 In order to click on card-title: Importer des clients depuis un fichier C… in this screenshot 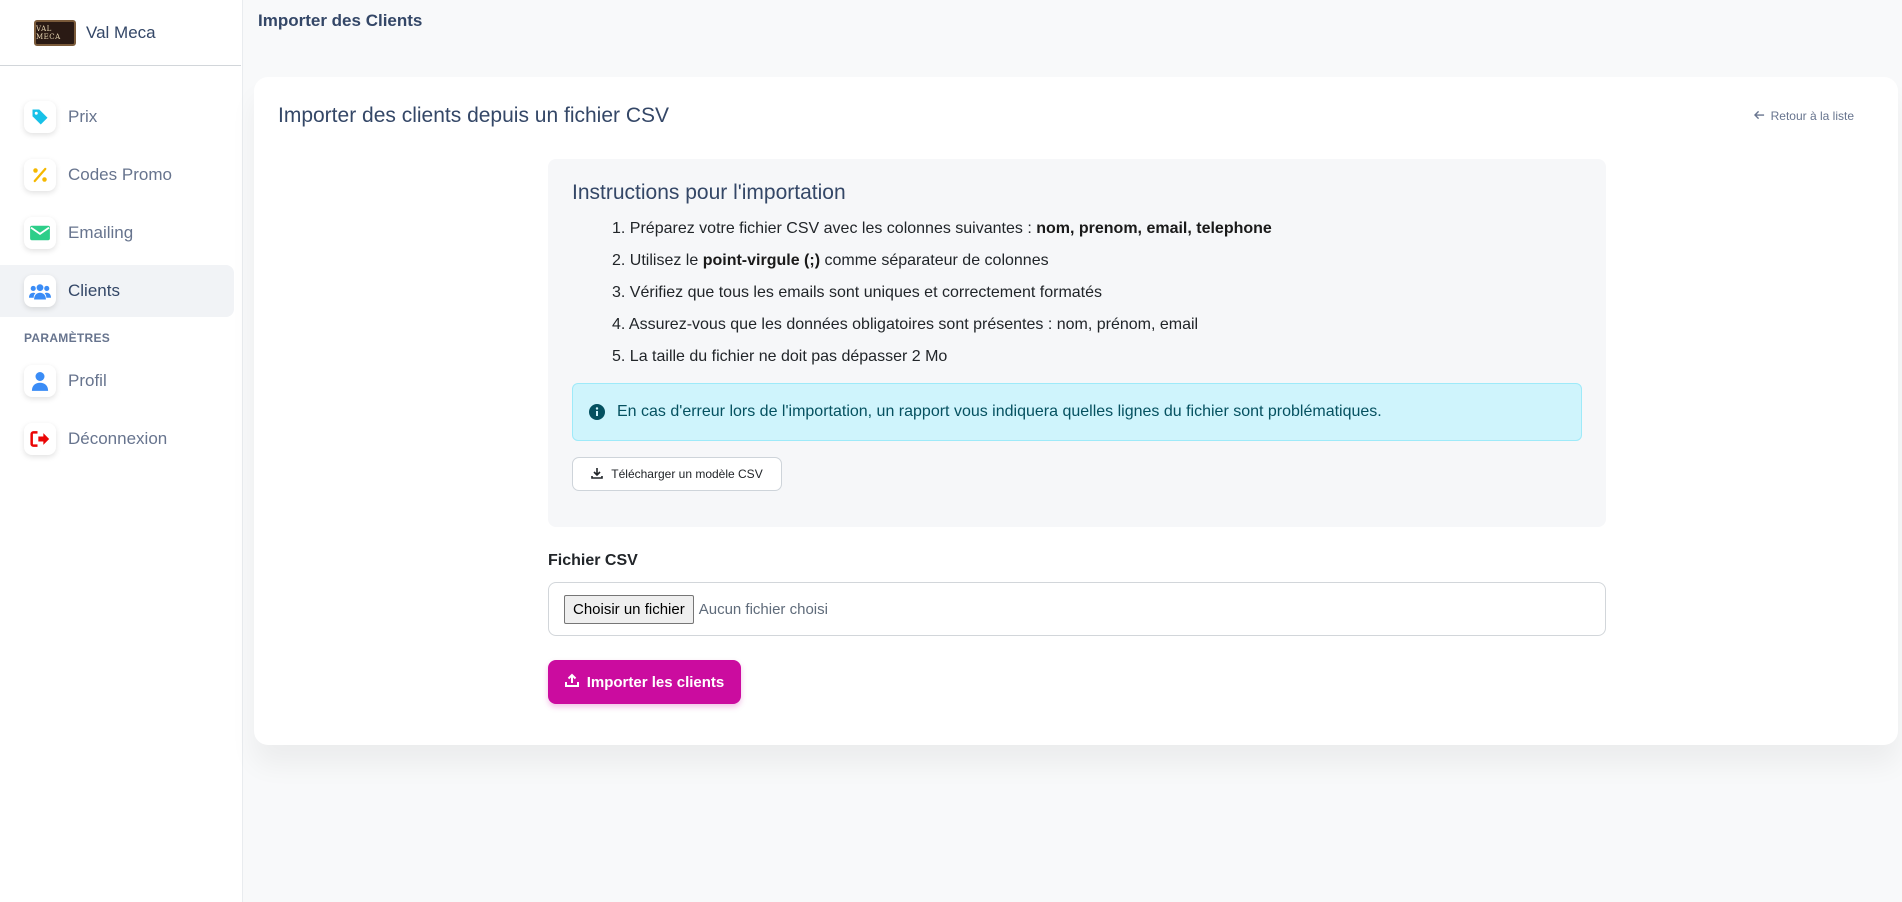, I will do `click(474, 115)`.